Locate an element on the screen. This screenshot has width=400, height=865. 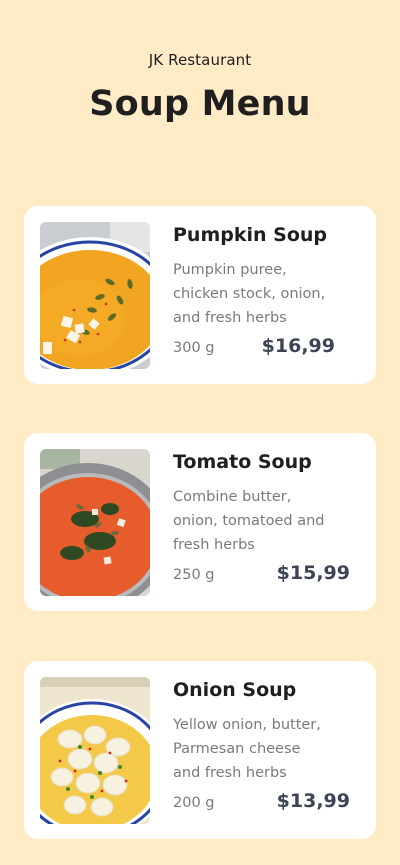
item-price: $15,99 is located at coordinates (313, 573).